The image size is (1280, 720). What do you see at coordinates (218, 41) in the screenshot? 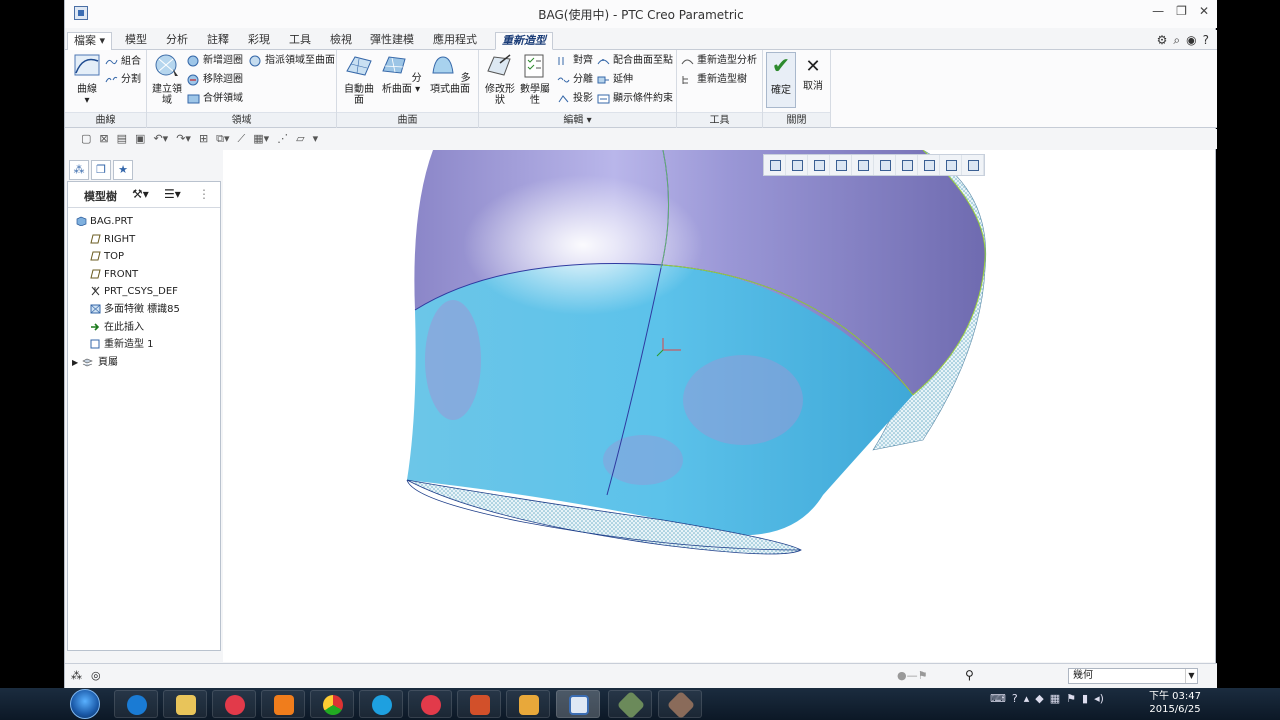
I see `tab-annotate: 註釋` at bounding box center [218, 41].